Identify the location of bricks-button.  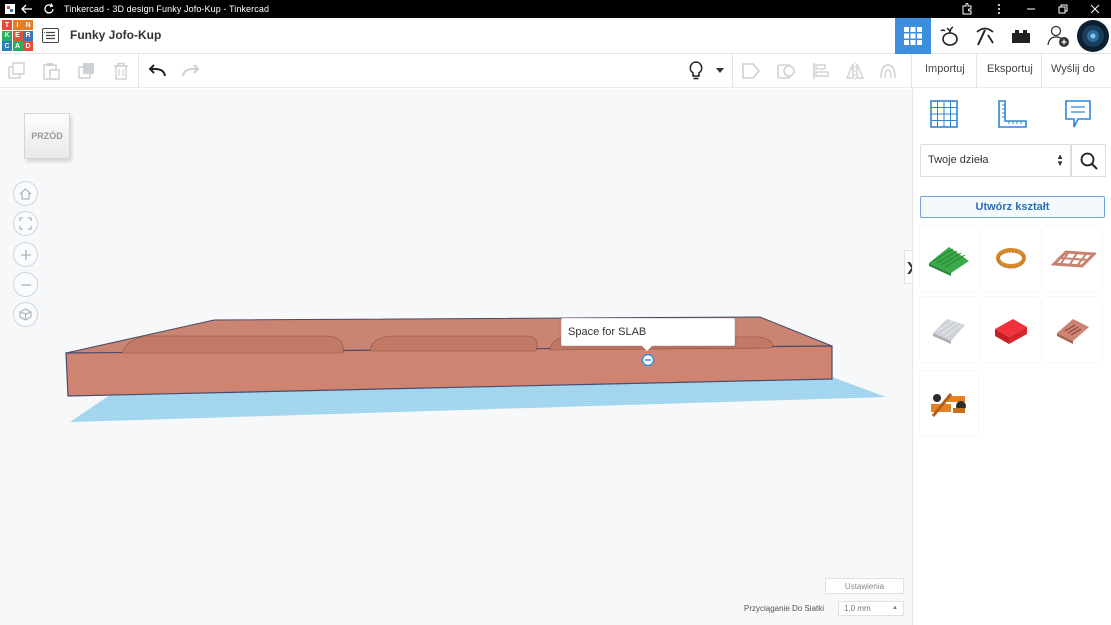
(1021, 36).